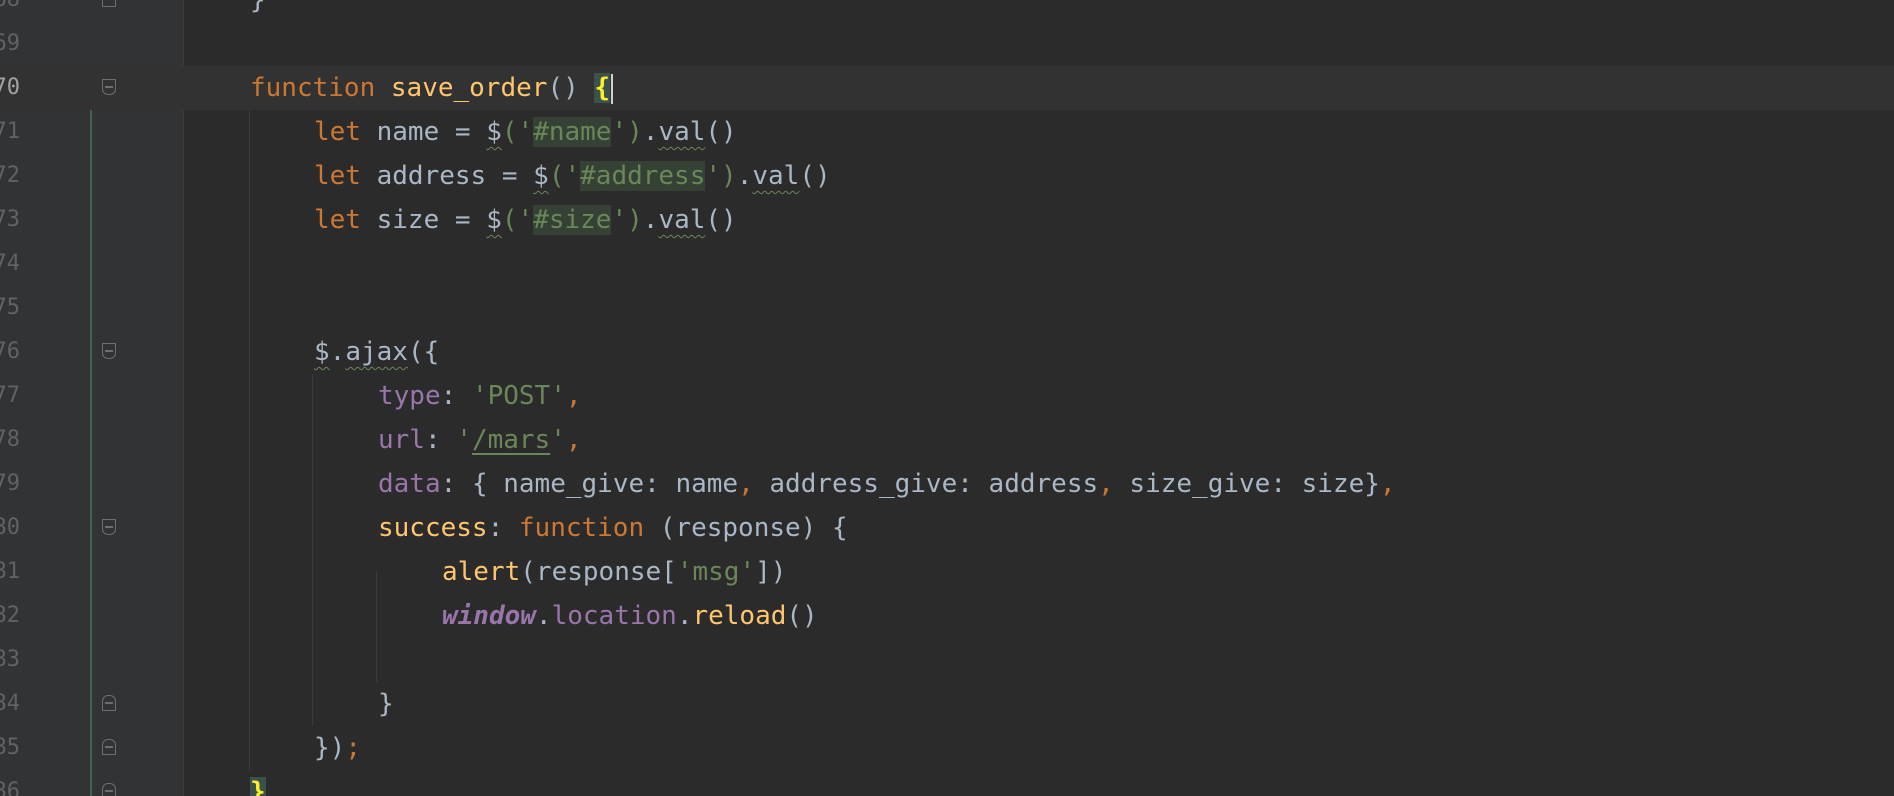 This screenshot has width=1894, height=796. Describe the element at coordinates (409, 396) in the screenshot. I see `object-key: type` at that location.